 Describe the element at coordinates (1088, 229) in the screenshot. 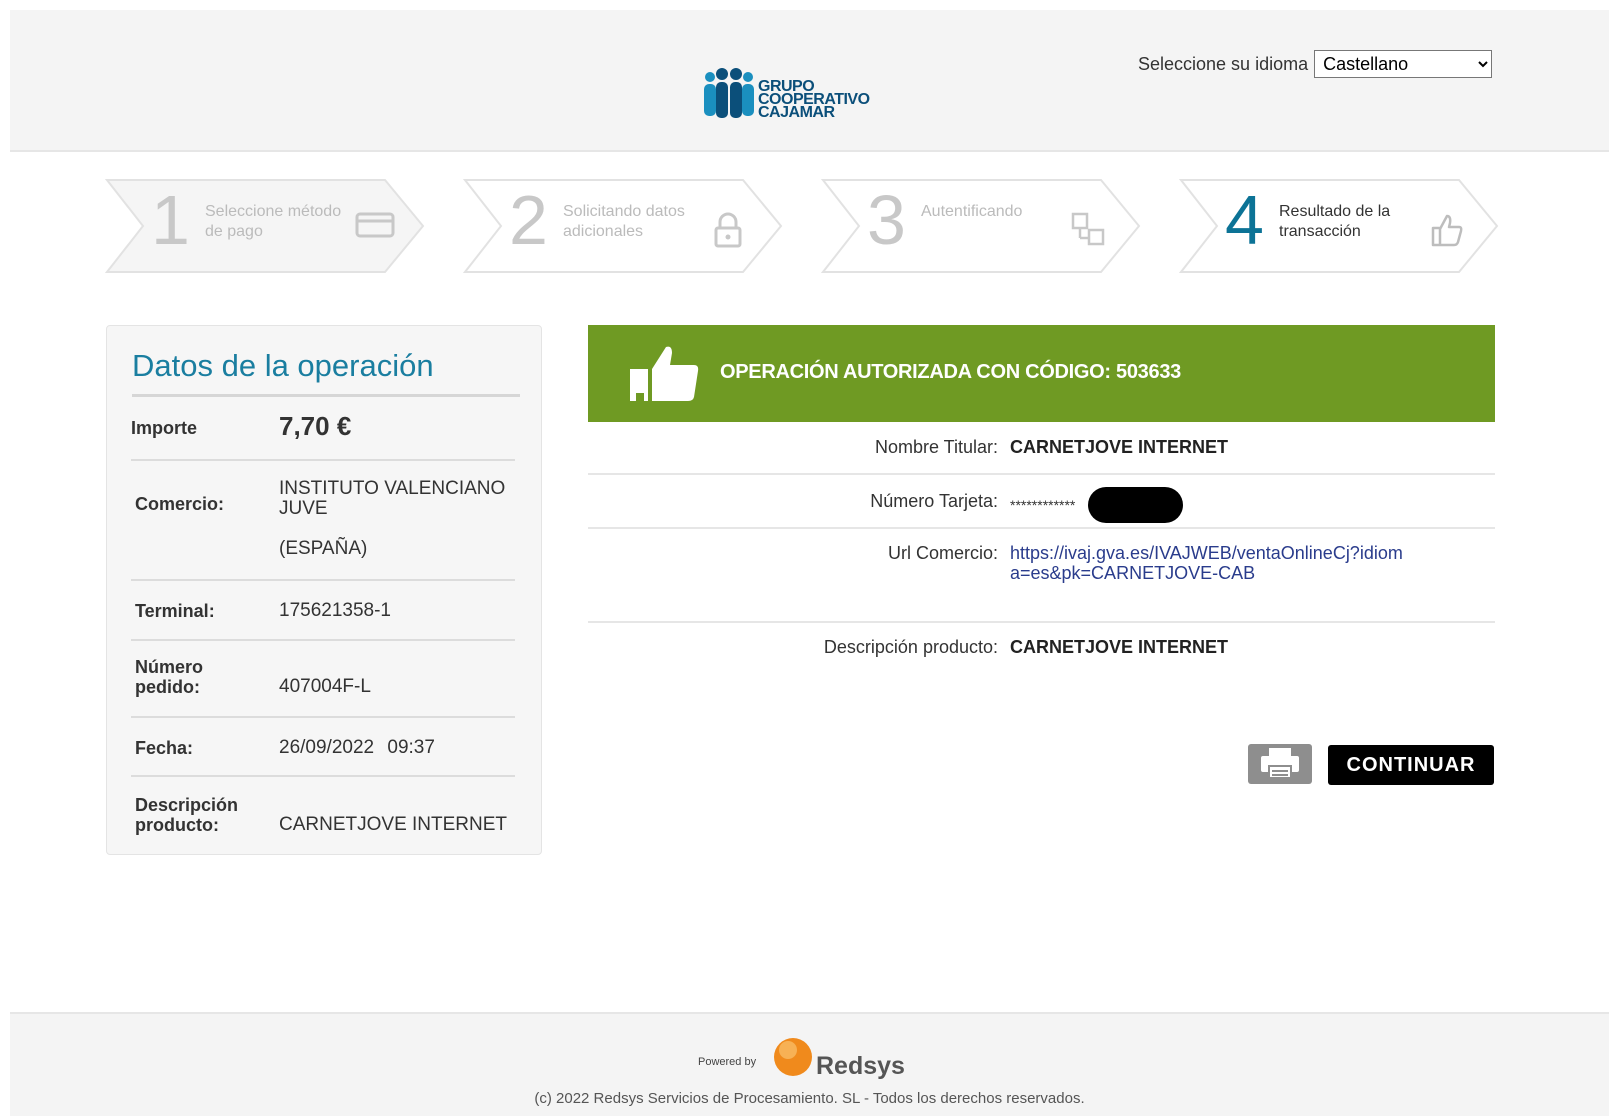

I see `authenticate-icon` at that location.